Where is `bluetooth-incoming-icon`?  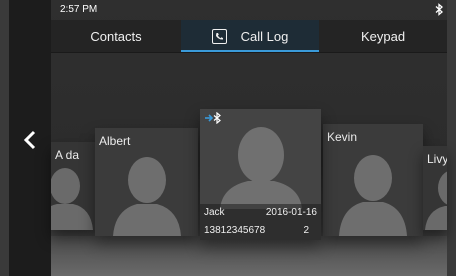
bluetooth-incoming-icon is located at coordinates (213, 118).